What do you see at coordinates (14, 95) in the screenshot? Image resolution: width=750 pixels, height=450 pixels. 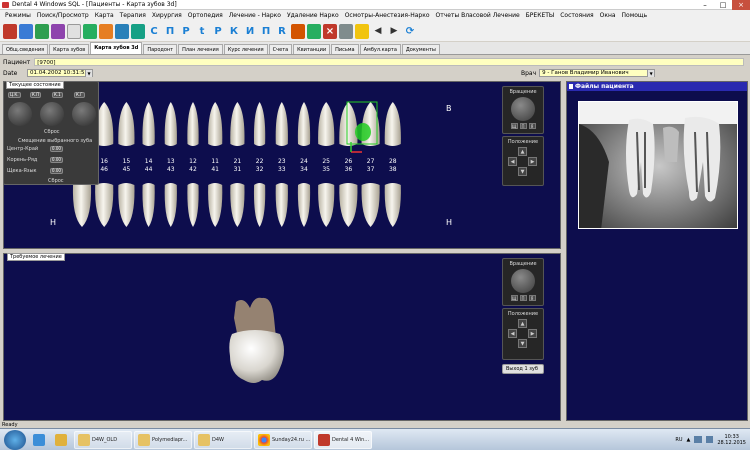 I see `pill-ck: Ц.К.` at bounding box center [14, 95].